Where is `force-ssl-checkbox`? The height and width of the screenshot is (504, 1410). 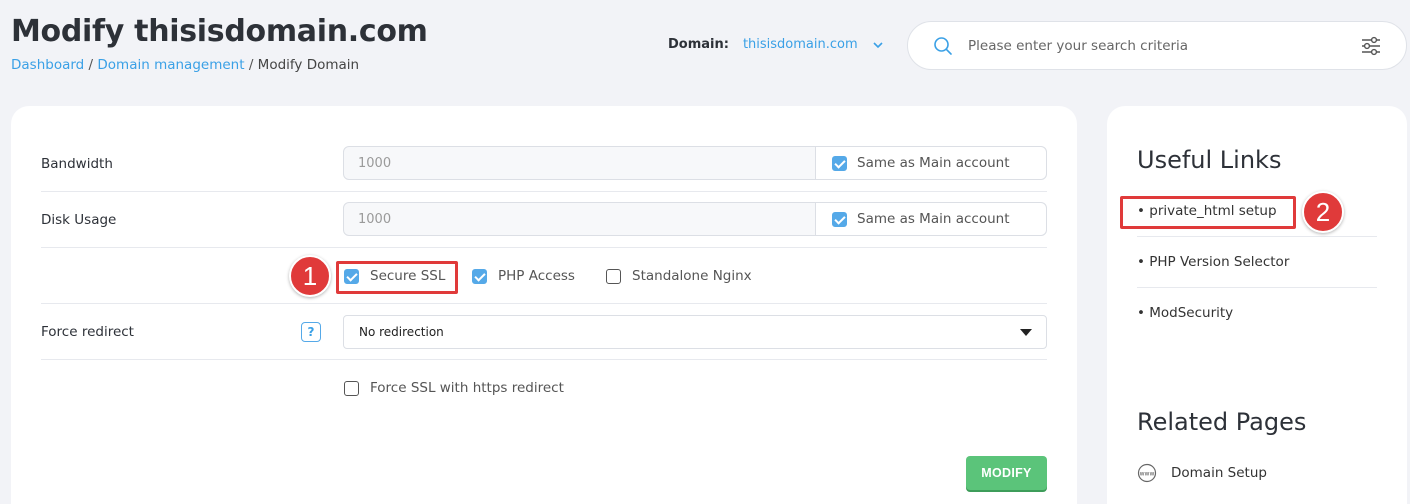 force-ssl-checkbox is located at coordinates (351, 388).